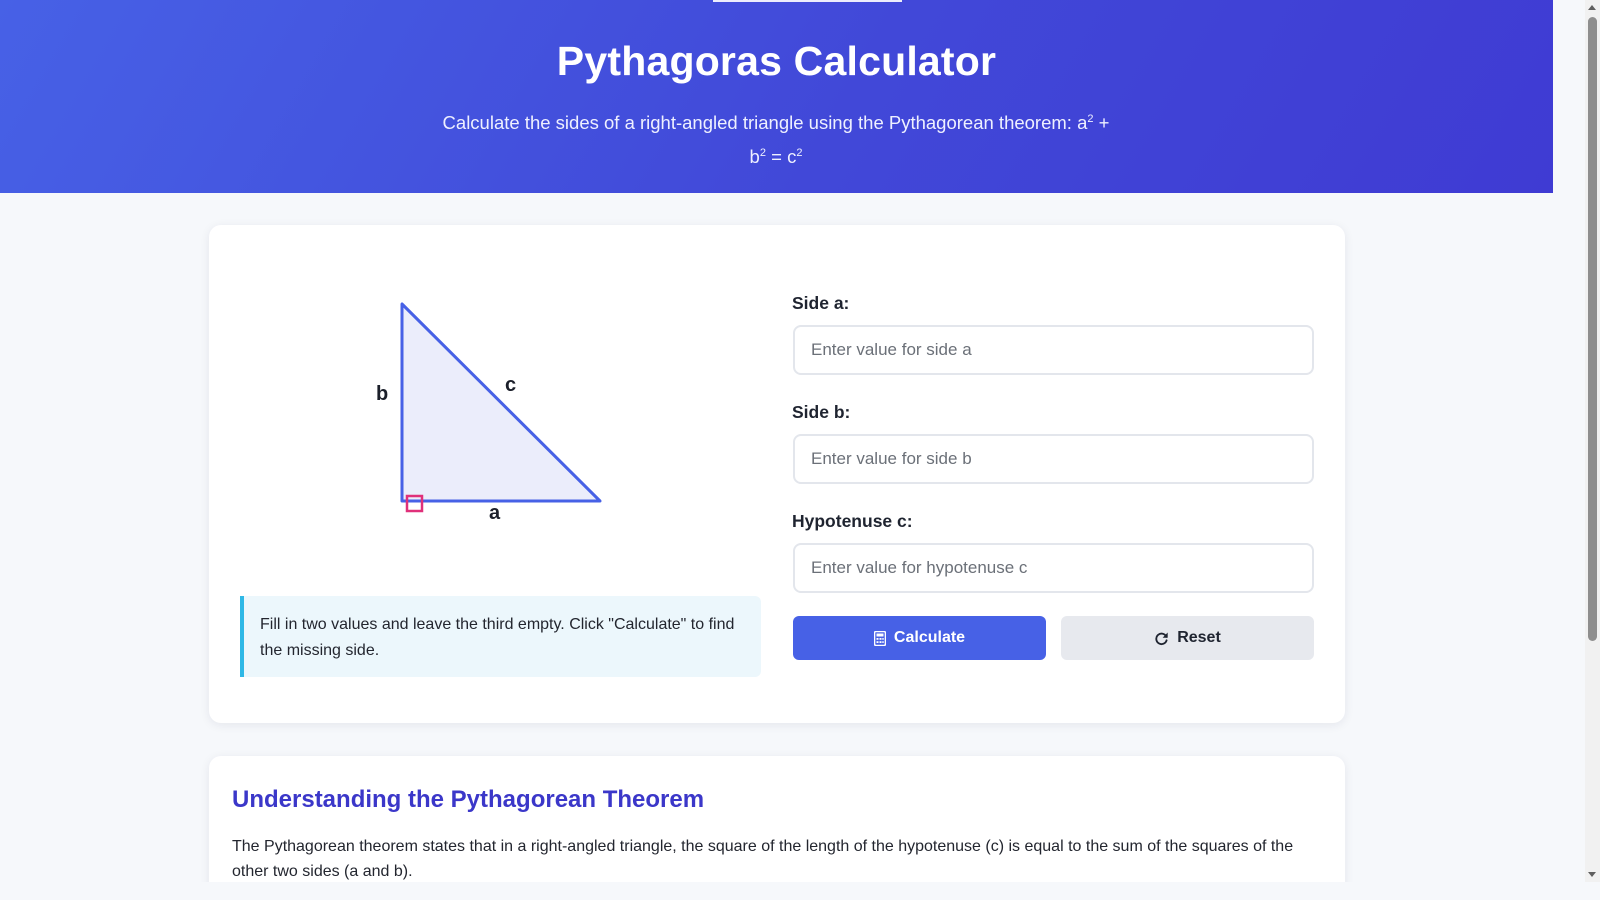 Image resolution: width=1600 pixels, height=900 pixels. Describe the element at coordinates (792, 157) in the screenshot. I see `formula-c: c` at that location.